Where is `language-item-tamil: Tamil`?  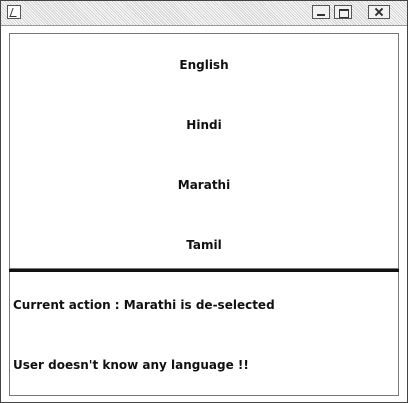
language-item-tamil: Tamil is located at coordinates (204, 245).